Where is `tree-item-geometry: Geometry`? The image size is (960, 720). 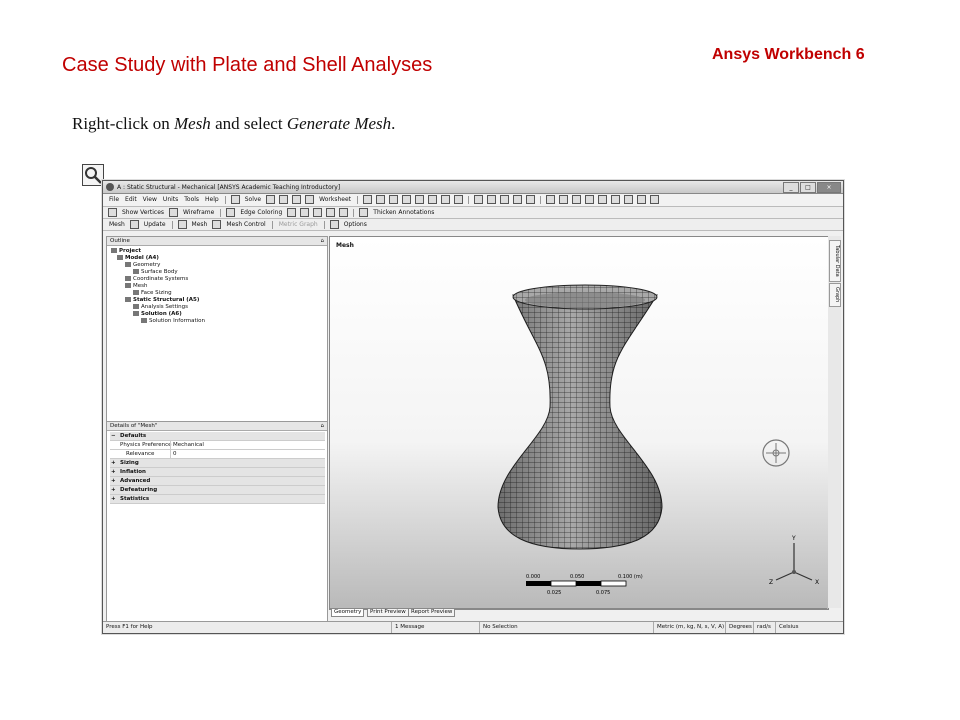 tree-item-geometry: Geometry is located at coordinates (142, 265).